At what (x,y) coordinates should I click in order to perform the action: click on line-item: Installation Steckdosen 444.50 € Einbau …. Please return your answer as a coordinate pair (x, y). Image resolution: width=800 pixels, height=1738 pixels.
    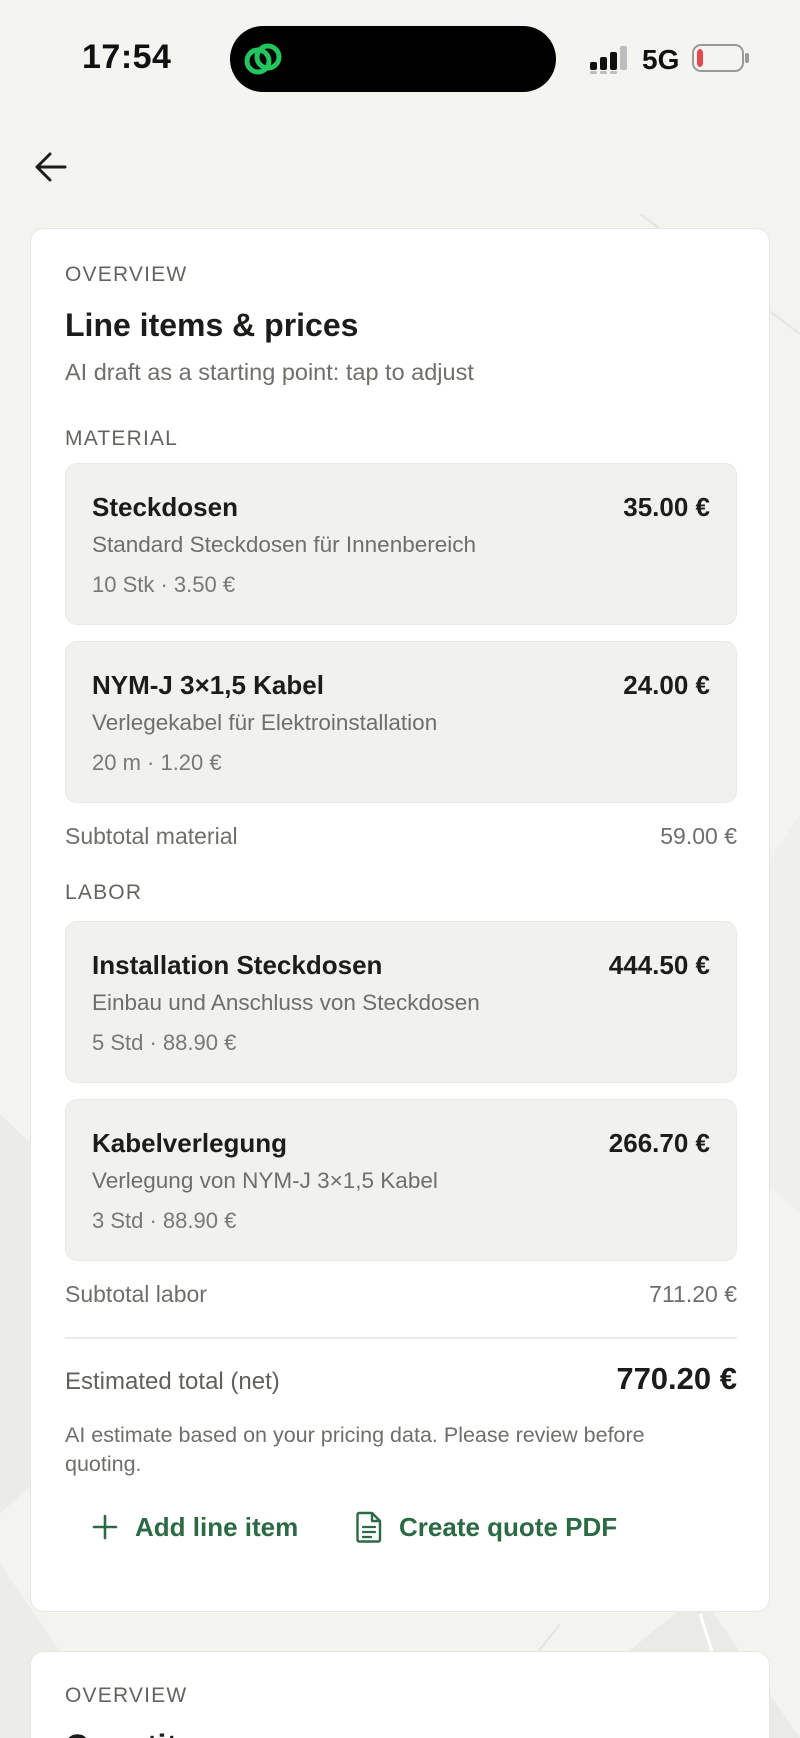
    Looking at the image, I should click on (401, 1002).